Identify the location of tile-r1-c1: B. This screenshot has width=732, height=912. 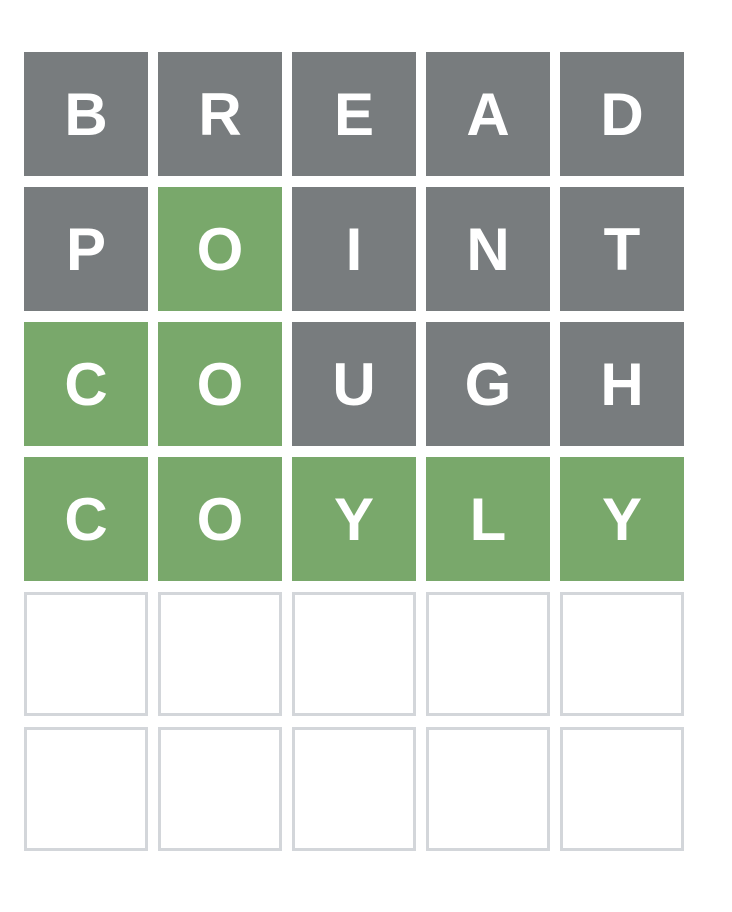
(86, 114).